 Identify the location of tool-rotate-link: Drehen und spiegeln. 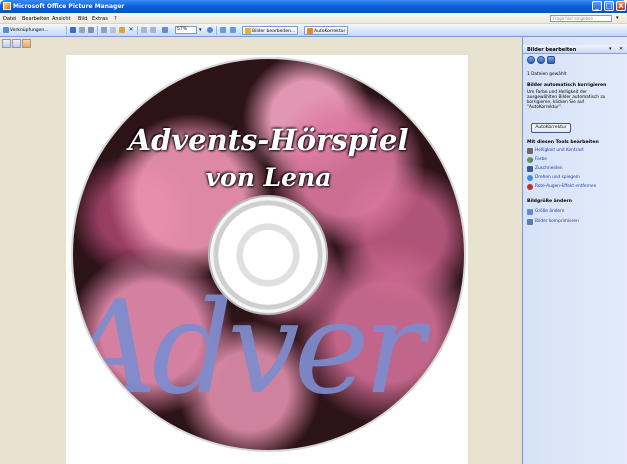
(557, 177).